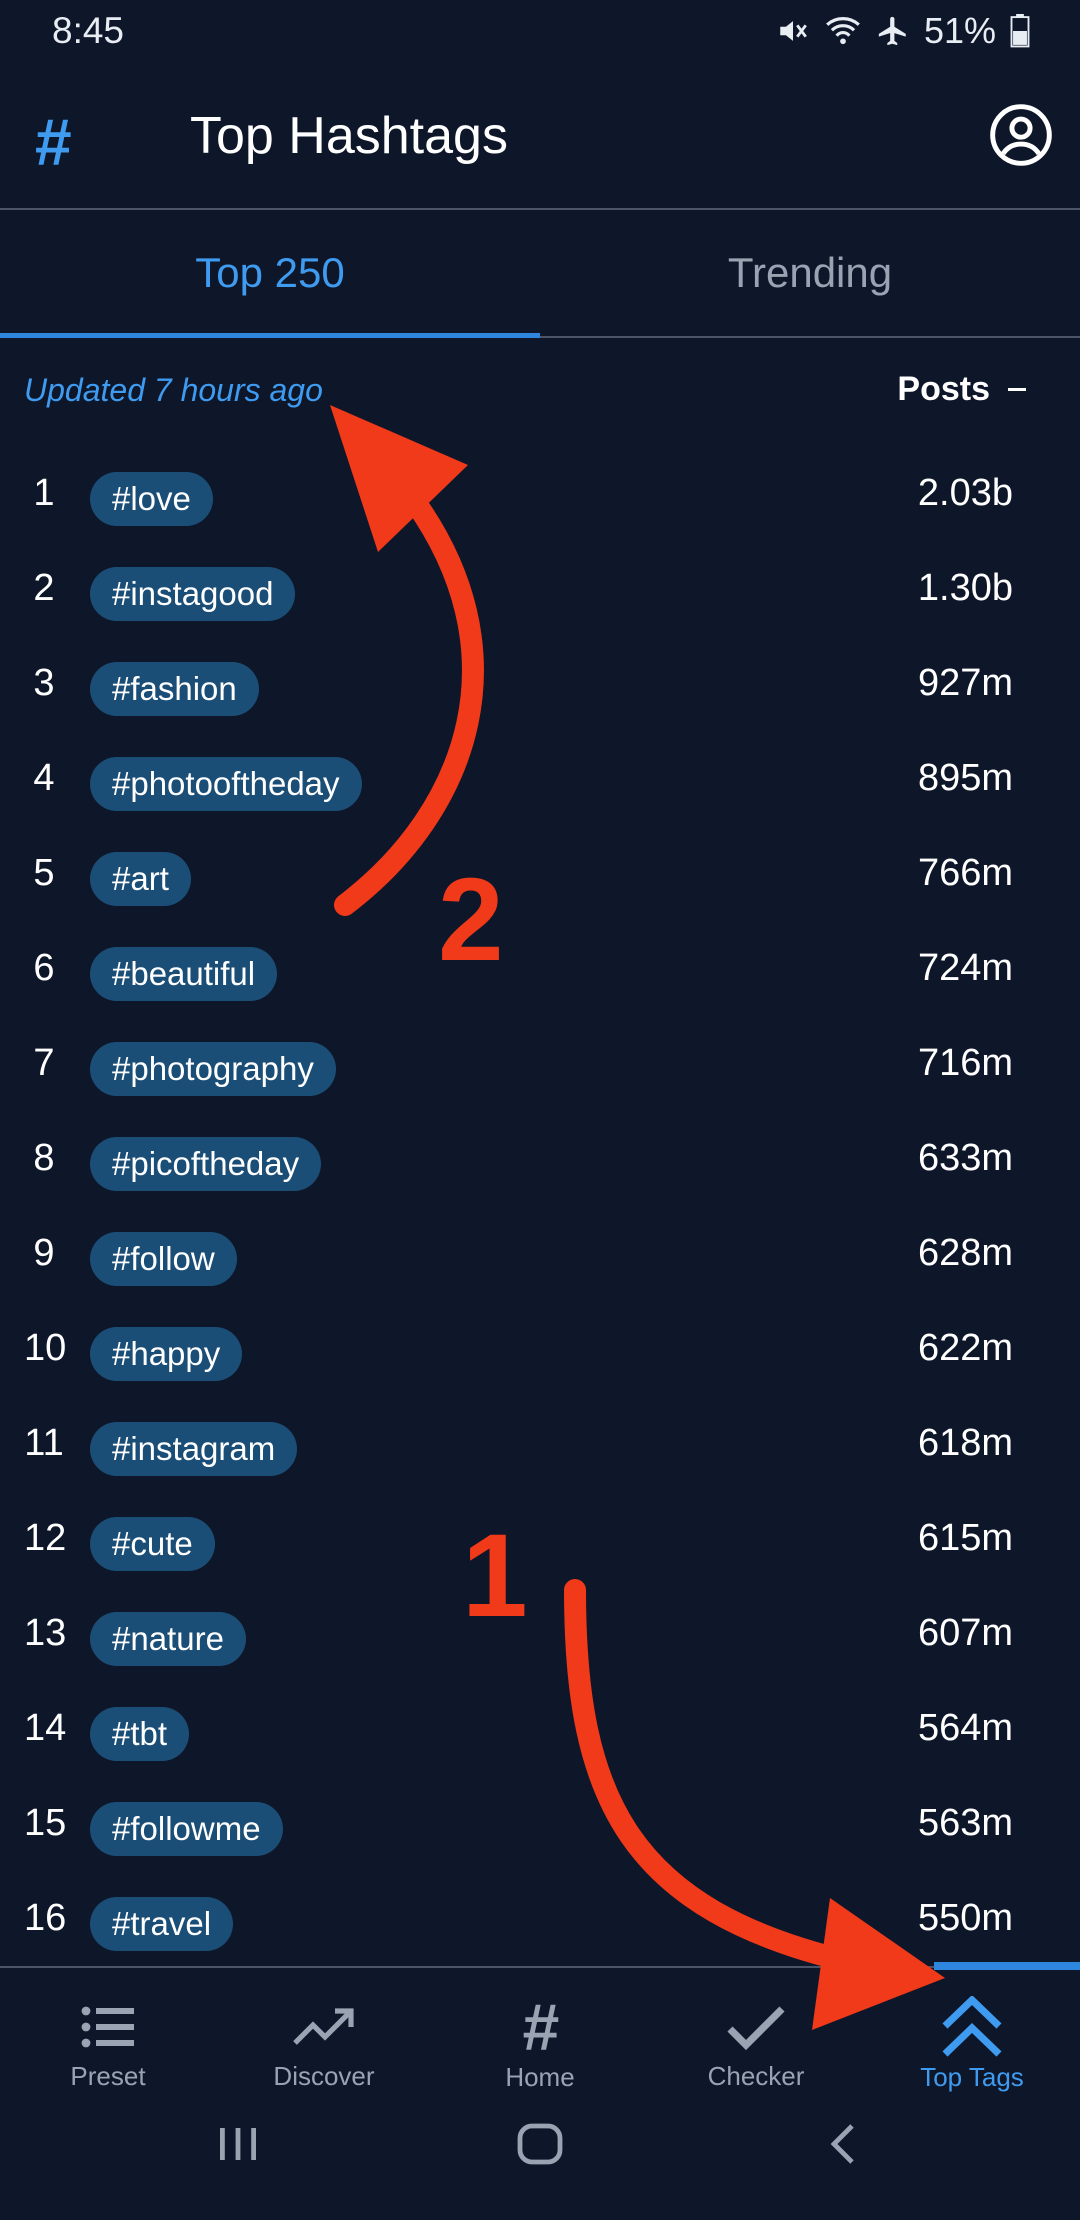  What do you see at coordinates (959, 30) in the screenshot?
I see `battery-level: 51%` at bounding box center [959, 30].